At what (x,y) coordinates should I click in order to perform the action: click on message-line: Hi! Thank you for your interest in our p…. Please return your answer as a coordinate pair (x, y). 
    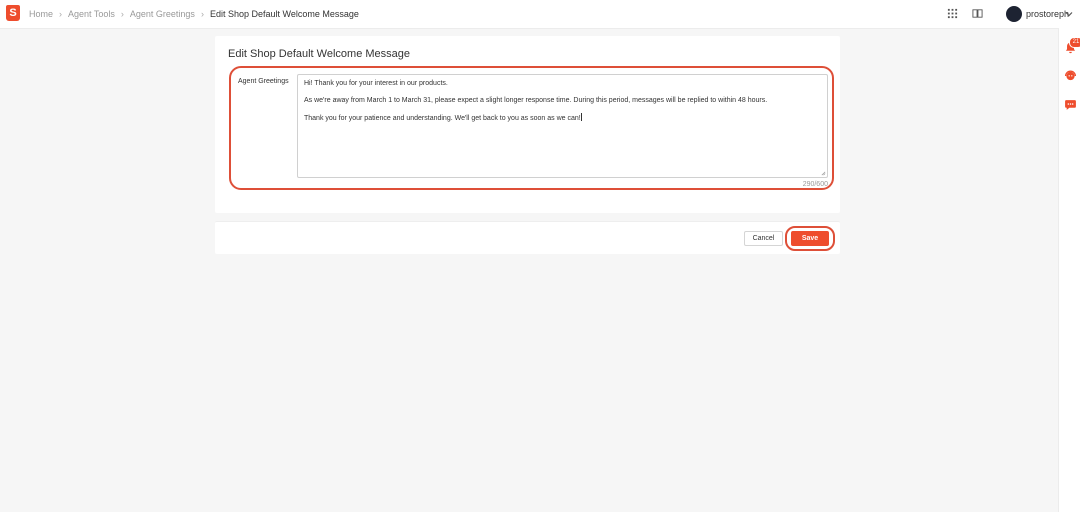
    Looking at the image, I should click on (376, 83).